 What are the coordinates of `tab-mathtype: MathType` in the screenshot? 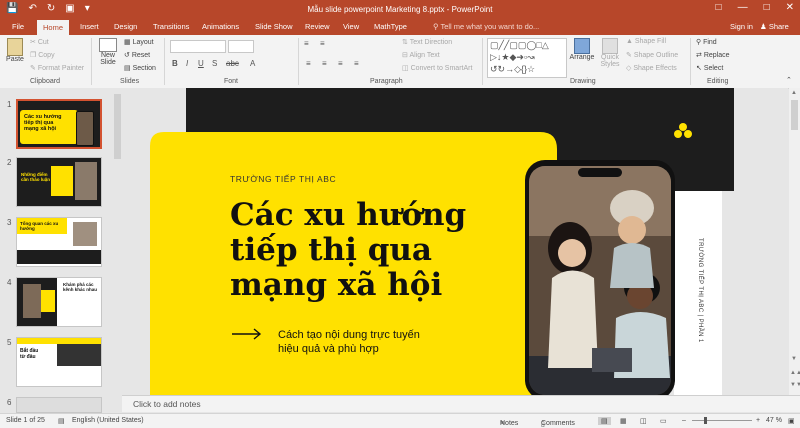 It's located at (390, 26).